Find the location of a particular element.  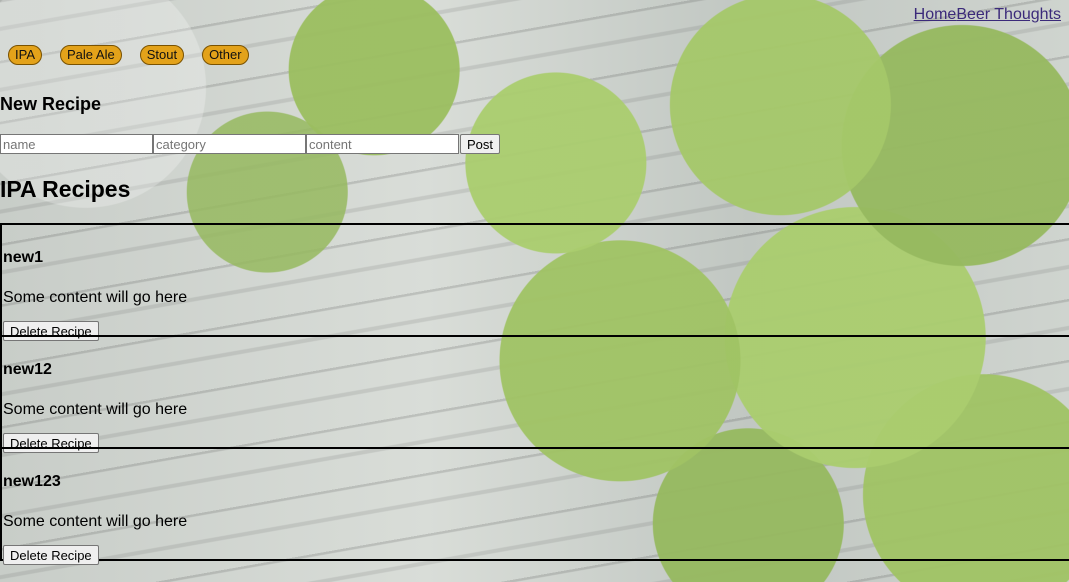

home-link: Home is located at coordinates (935, 14).